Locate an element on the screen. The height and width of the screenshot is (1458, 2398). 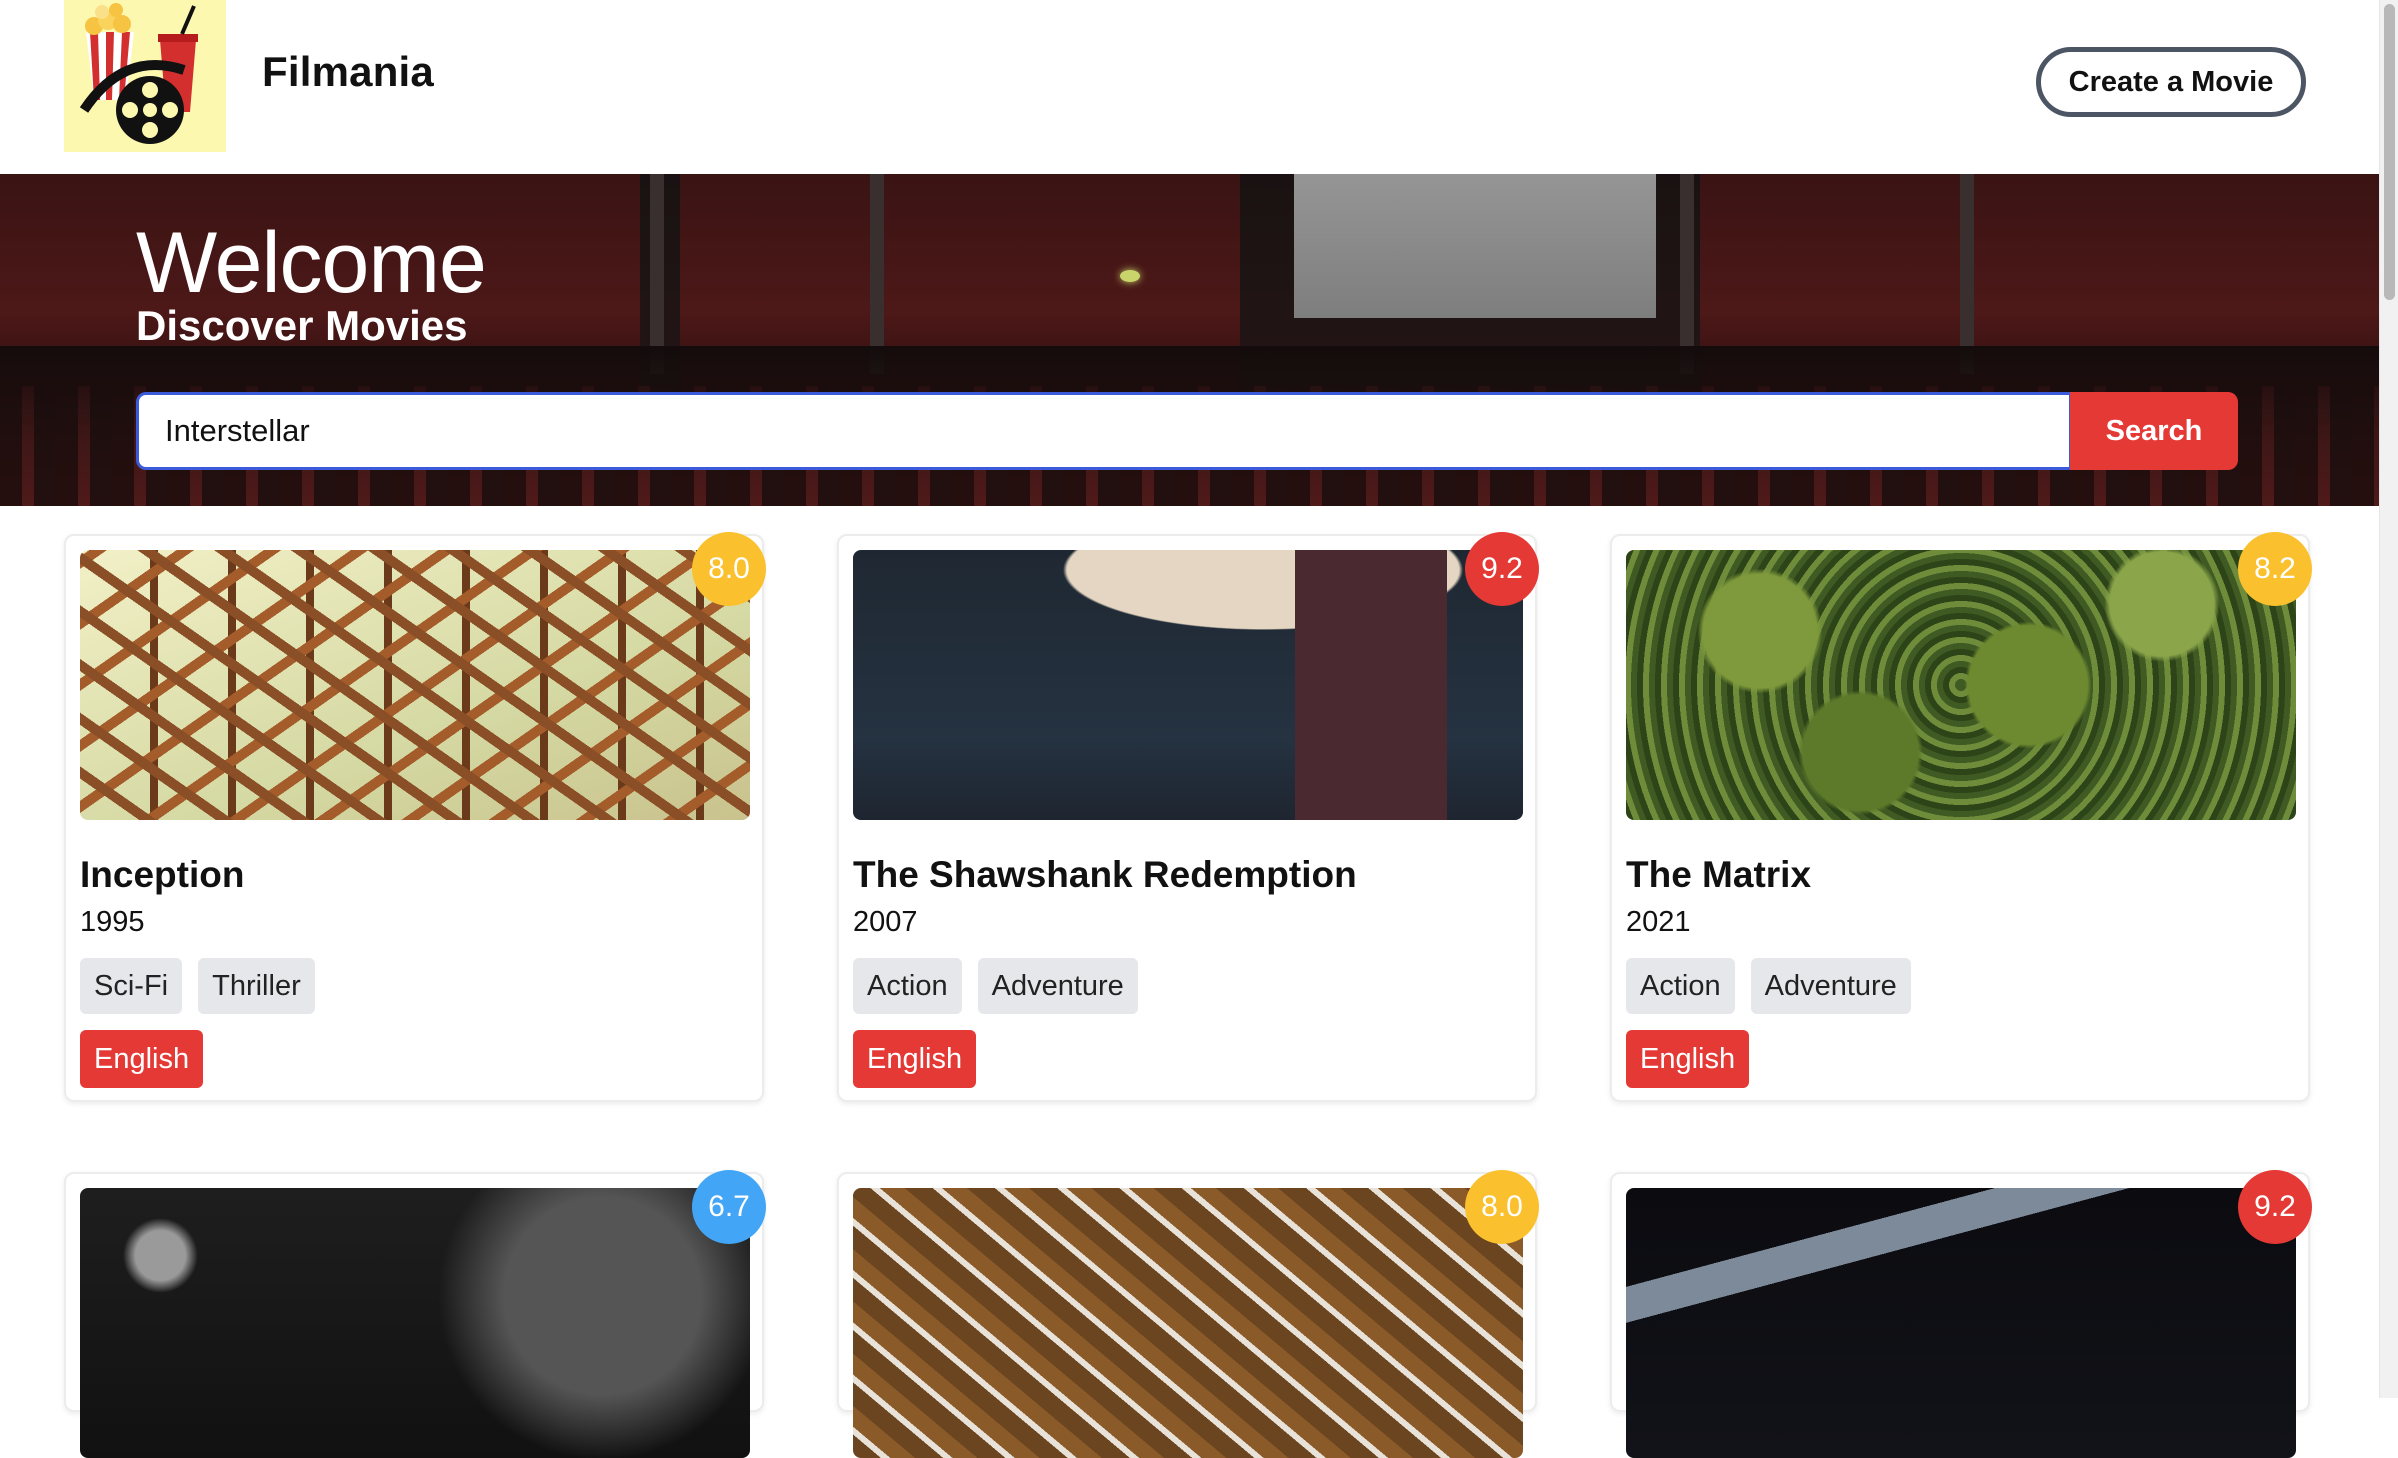
scrollbar-thumb is located at coordinates (2389, 152).